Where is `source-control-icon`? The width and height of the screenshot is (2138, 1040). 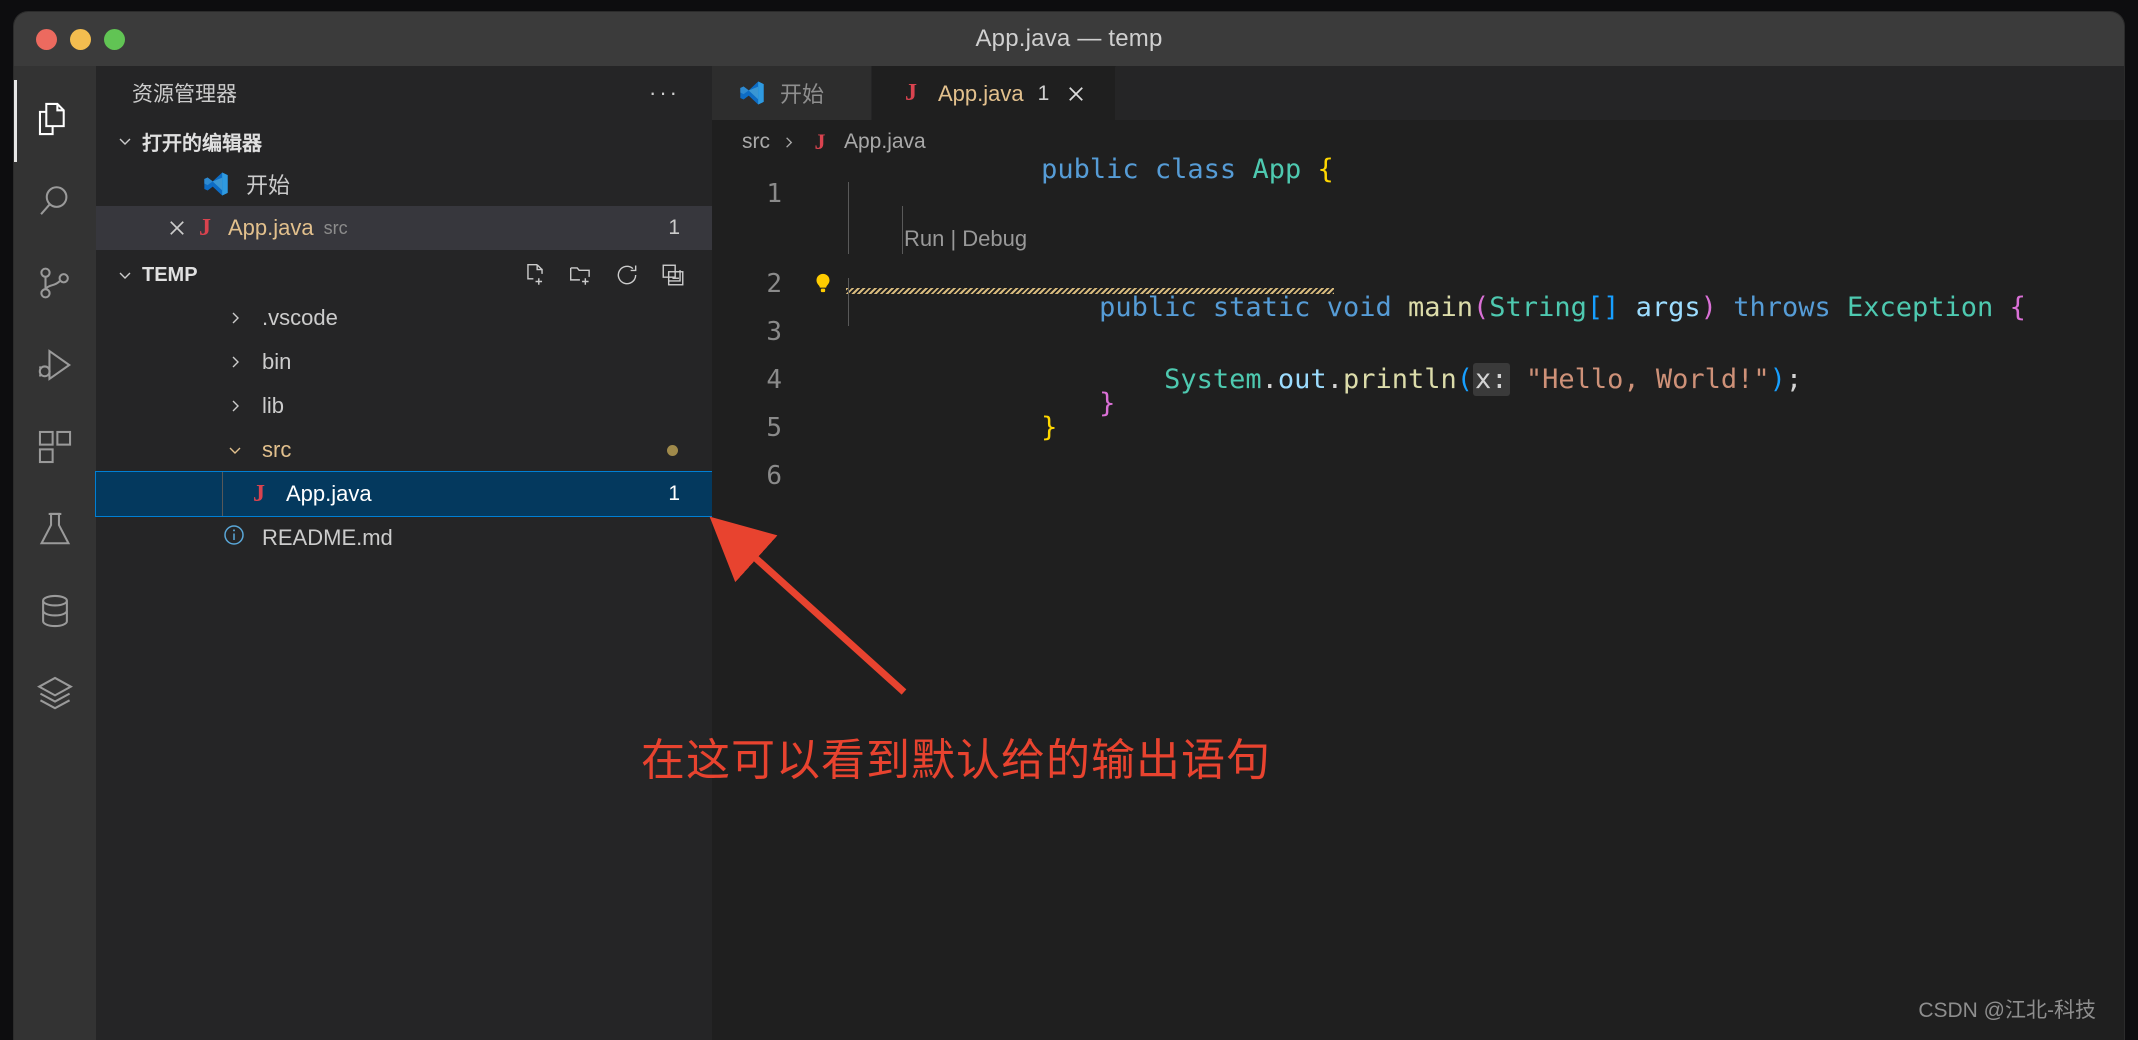 source-control-icon is located at coordinates (55, 285).